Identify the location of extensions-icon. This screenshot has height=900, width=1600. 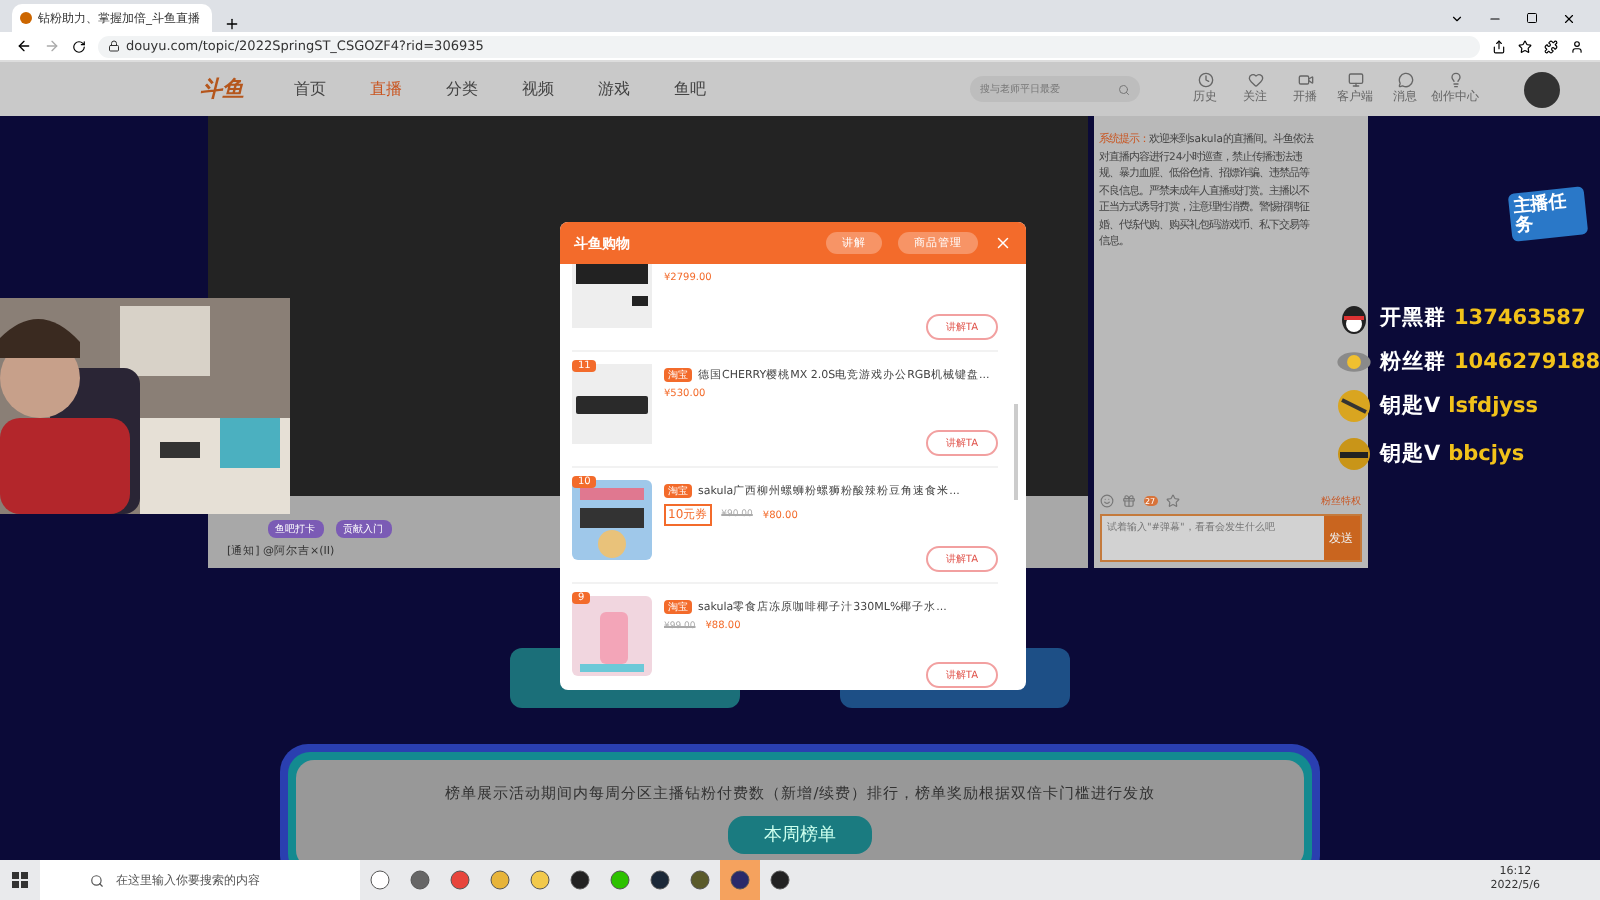
(1551, 46).